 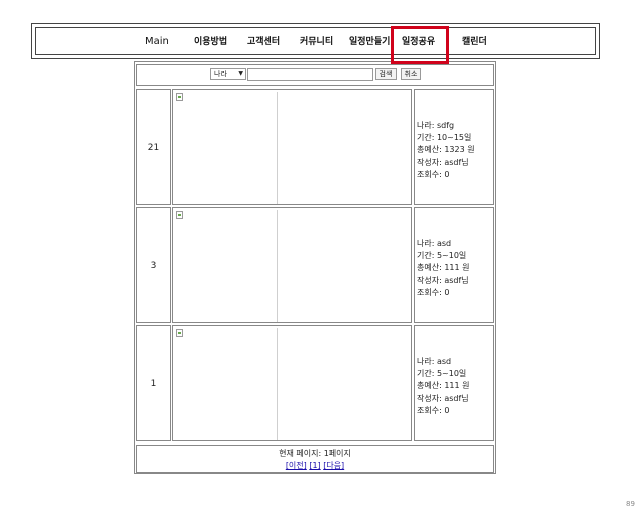 What do you see at coordinates (315, 453) in the screenshot?
I see `current-page-text: 현재 페이지: 1페이지` at bounding box center [315, 453].